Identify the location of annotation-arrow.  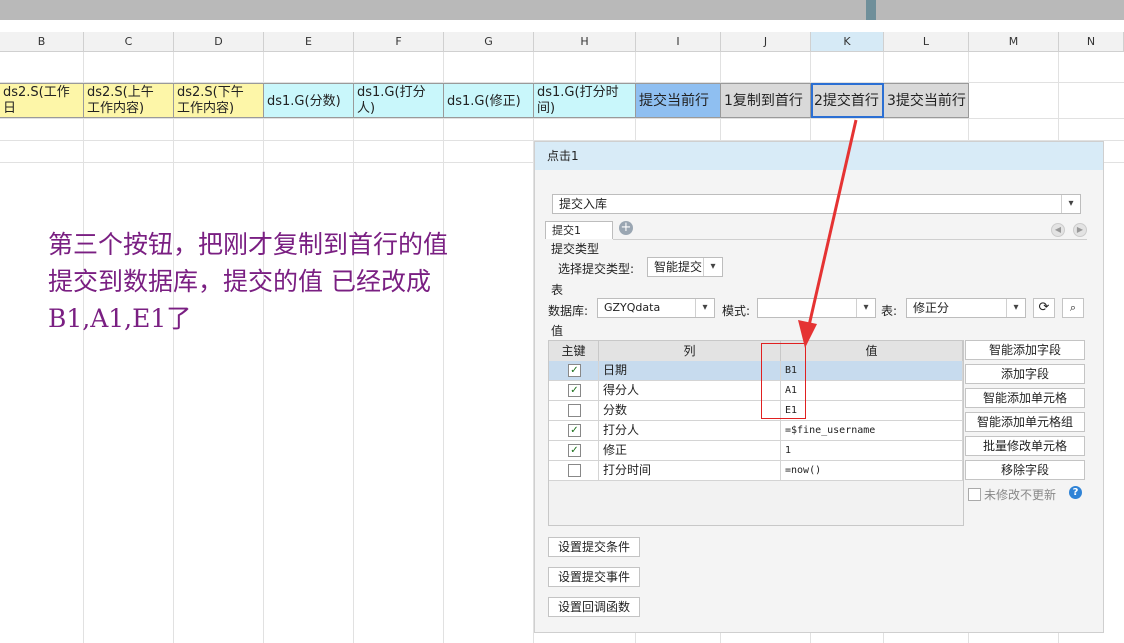
(828, 233).